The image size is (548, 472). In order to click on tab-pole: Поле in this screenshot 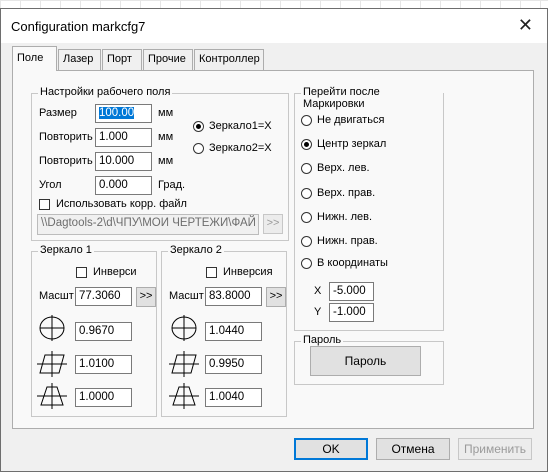, I will do `click(34, 58)`.